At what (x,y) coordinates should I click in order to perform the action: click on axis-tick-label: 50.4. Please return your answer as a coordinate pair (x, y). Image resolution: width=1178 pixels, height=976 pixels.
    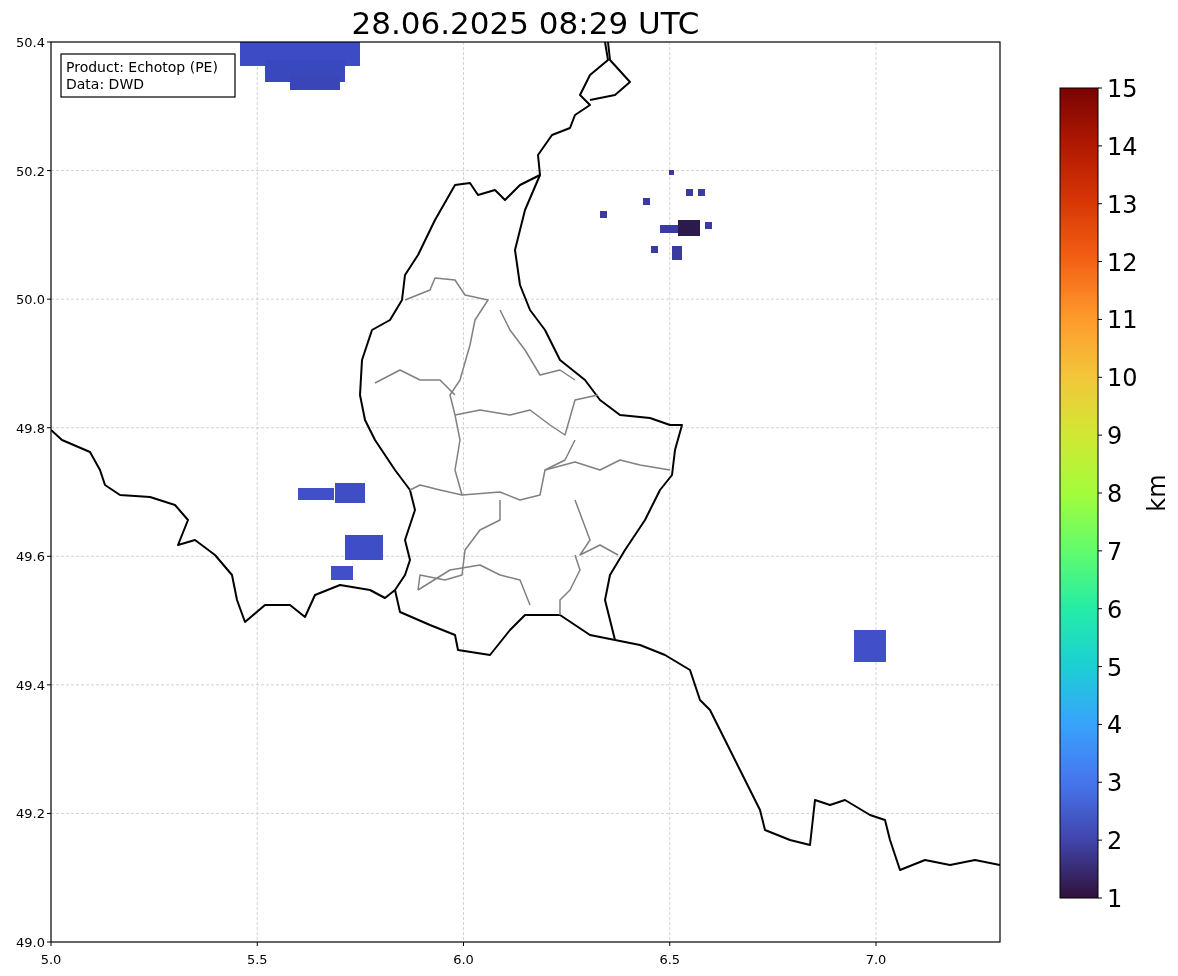
    Looking at the image, I should click on (30, 42).